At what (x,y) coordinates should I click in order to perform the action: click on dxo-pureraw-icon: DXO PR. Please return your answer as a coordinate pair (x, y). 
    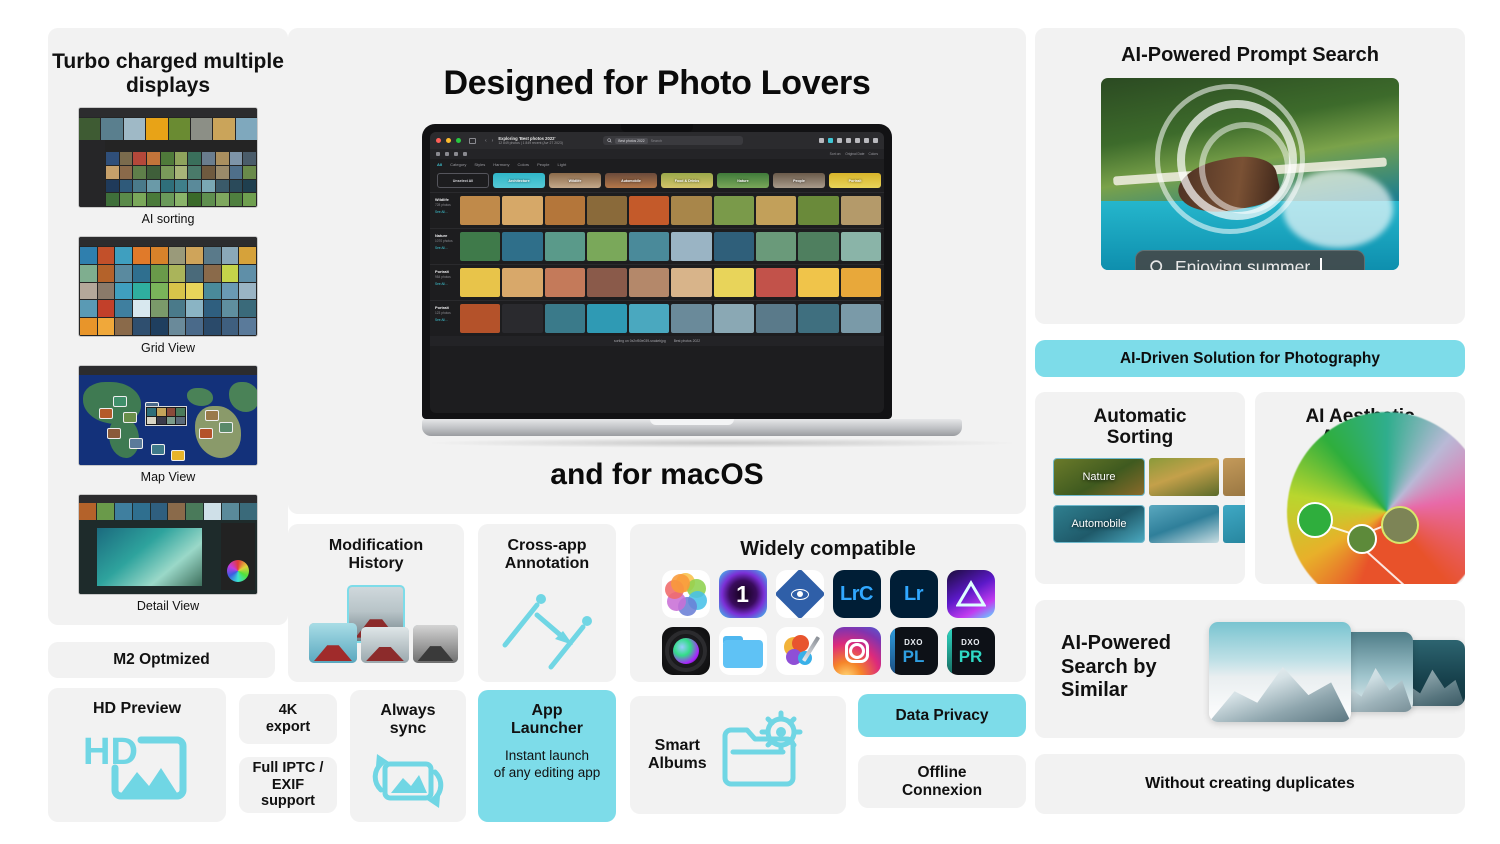
    Looking at the image, I should click on (970, 651).